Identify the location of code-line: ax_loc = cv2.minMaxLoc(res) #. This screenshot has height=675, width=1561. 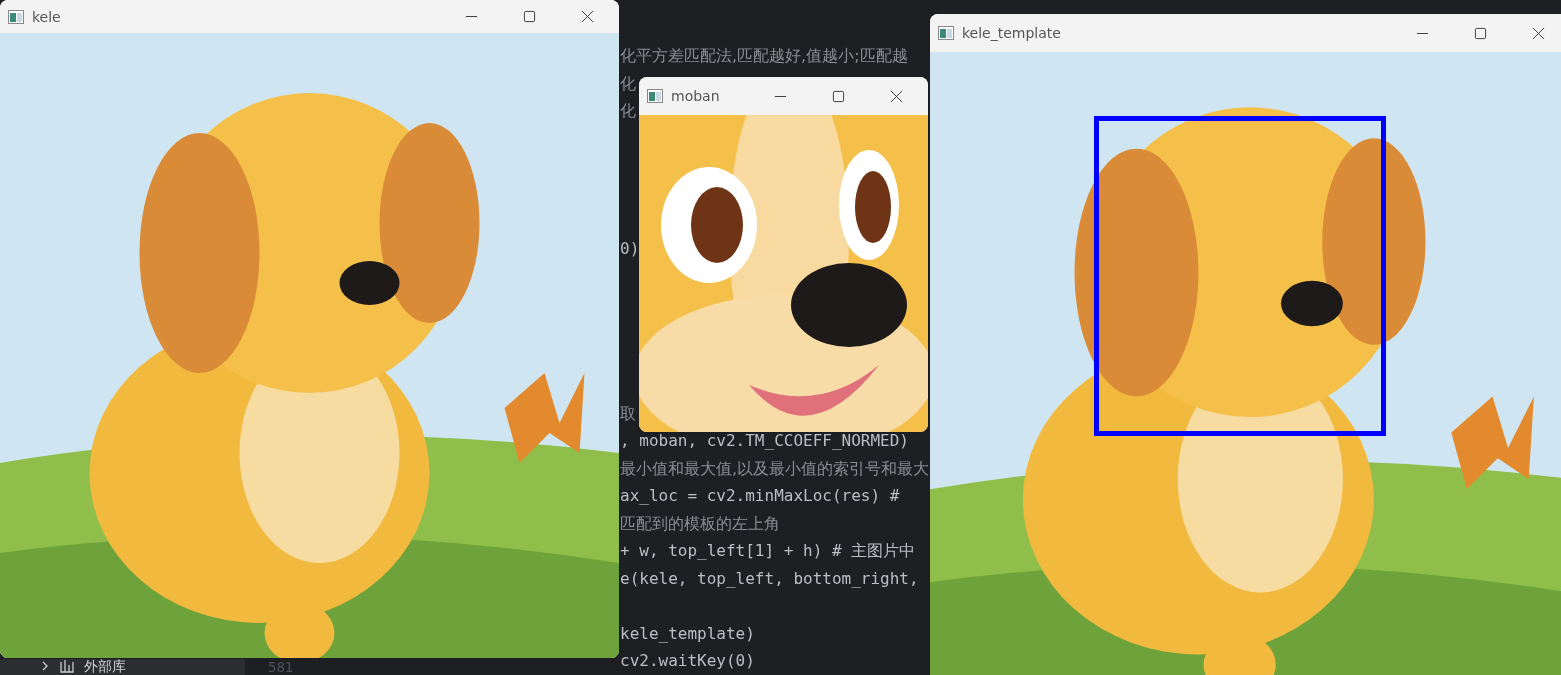
(760, 496).